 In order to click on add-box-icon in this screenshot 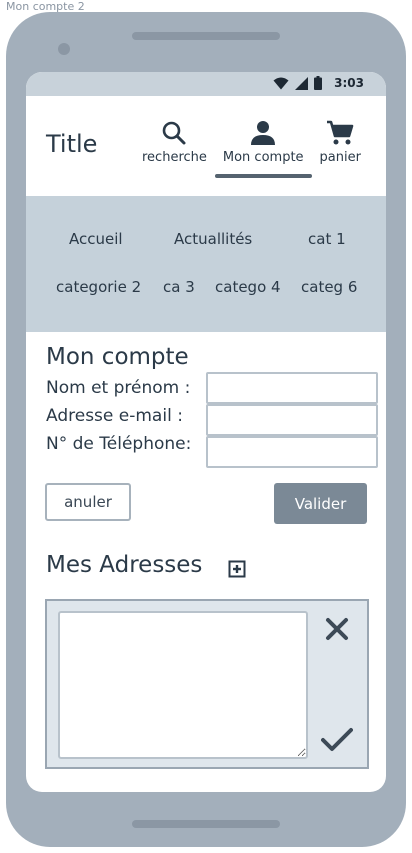, I will do `click(237, 569)`.